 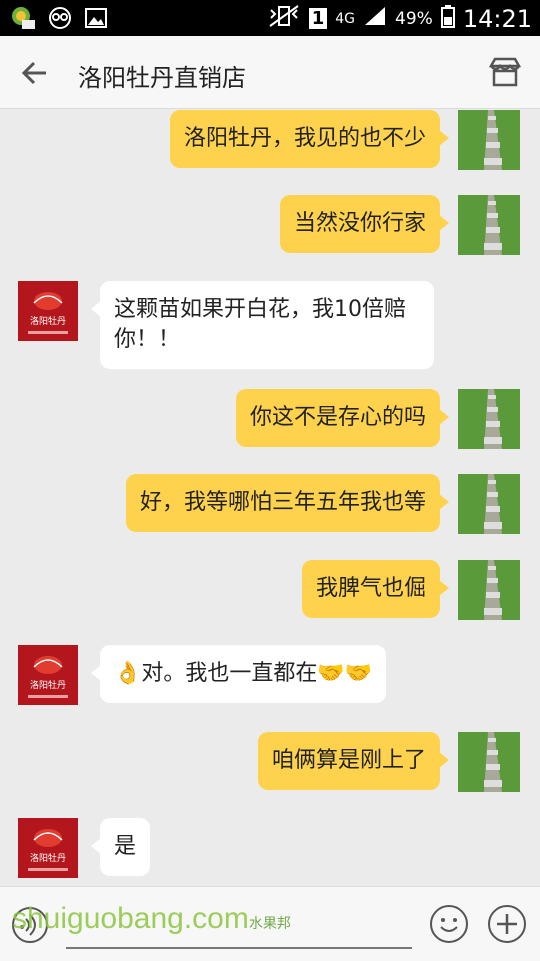 What do you see at coordinates (375, 18) in the screenshot?
I see `signal-icon` at bounding box center [375, 18].